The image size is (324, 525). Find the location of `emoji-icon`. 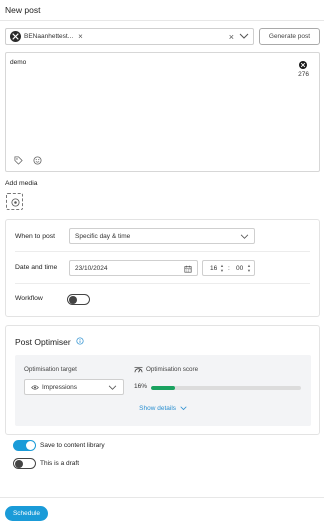

emoji-icon is located at coordinates (37, 160).